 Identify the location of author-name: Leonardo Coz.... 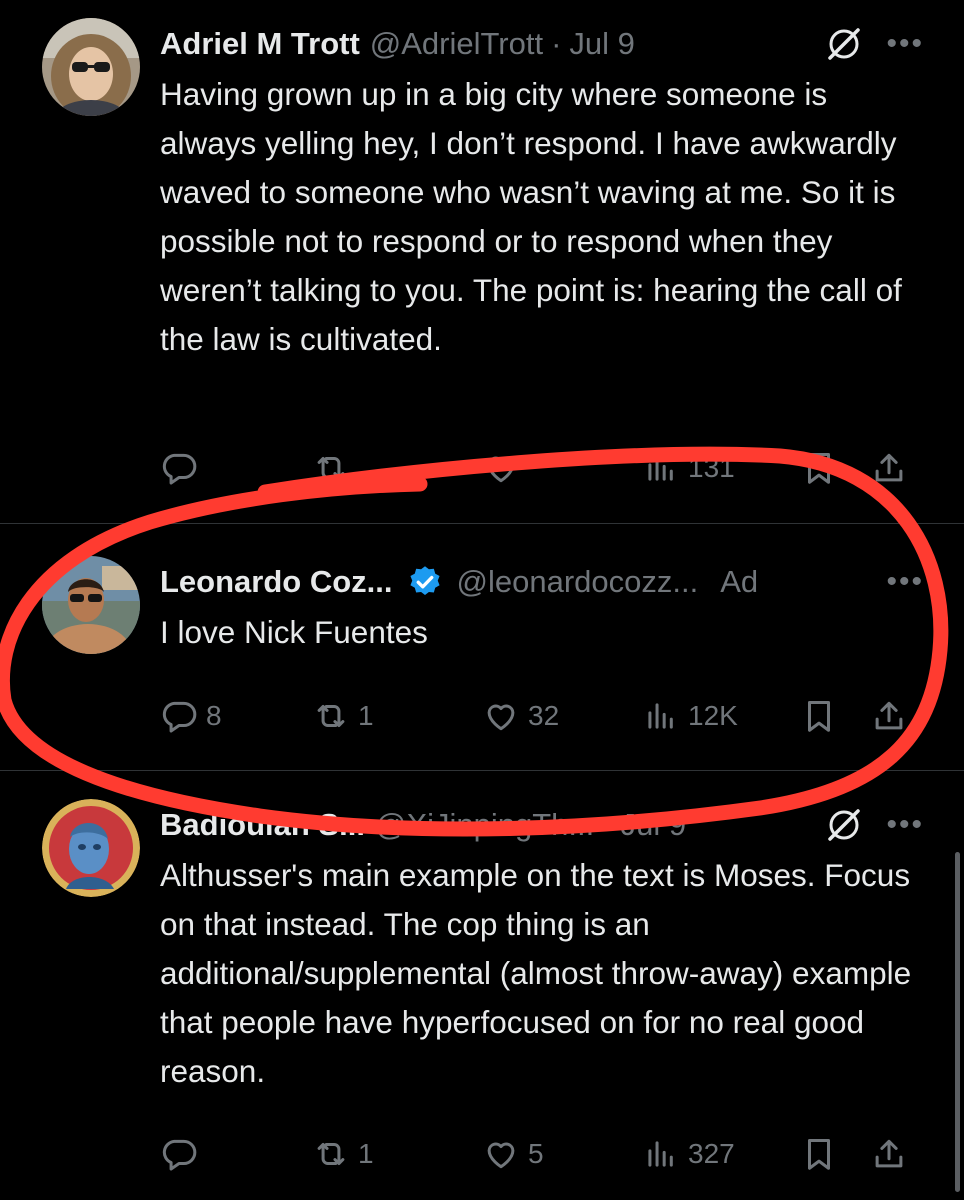
(276, 582).